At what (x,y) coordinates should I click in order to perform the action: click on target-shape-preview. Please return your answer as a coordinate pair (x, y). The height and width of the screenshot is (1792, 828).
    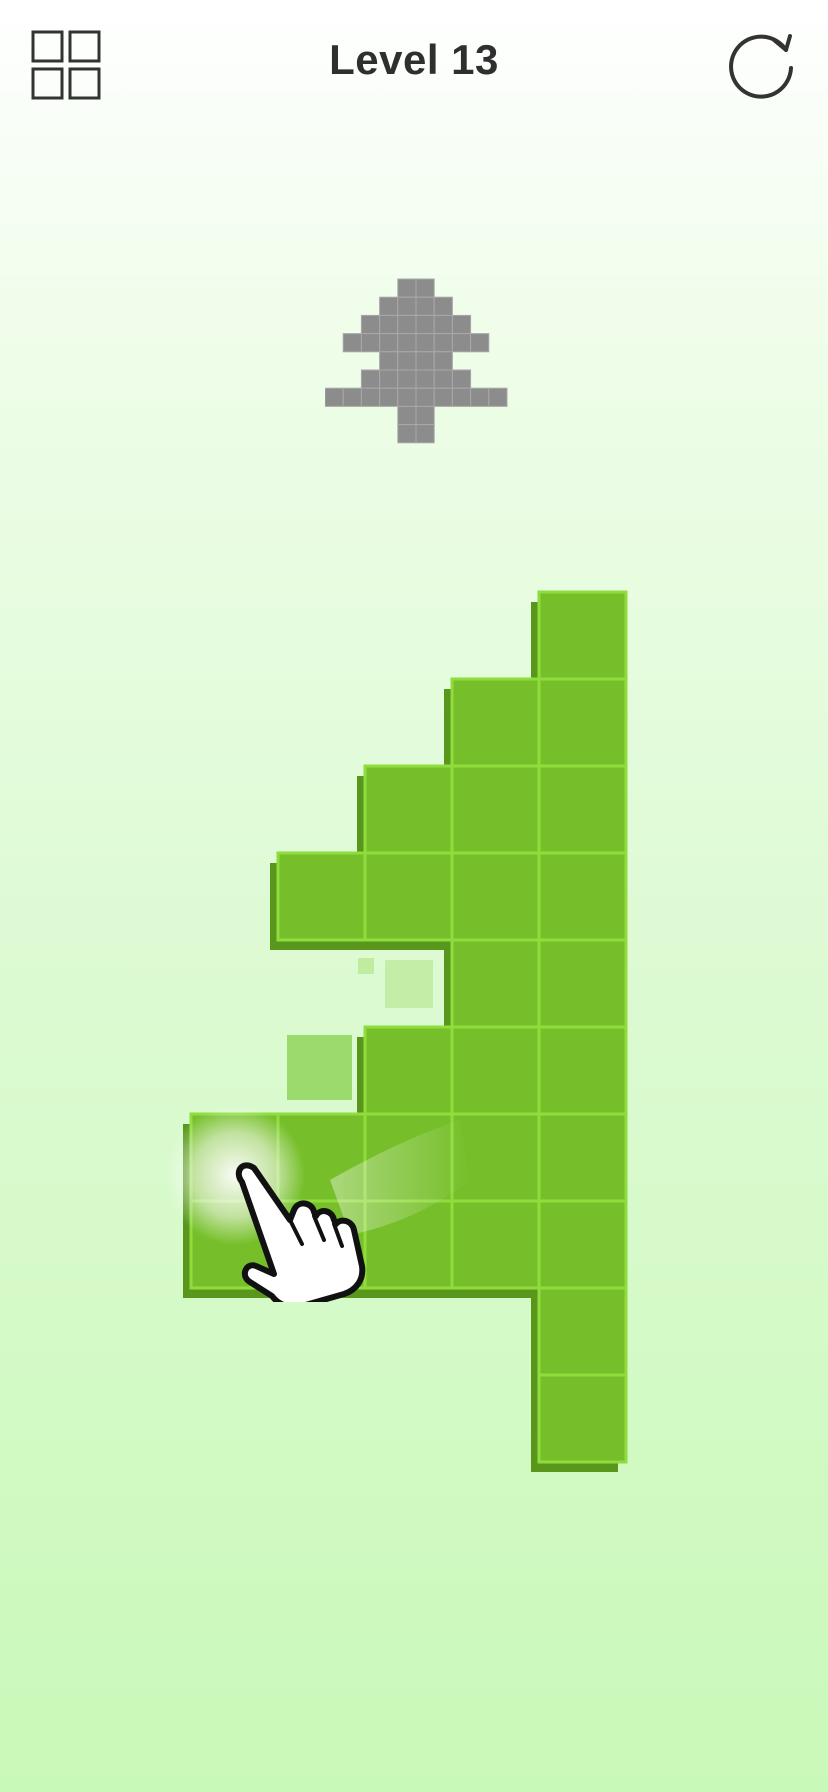
    Looking at the image, I should click on (417, 370).